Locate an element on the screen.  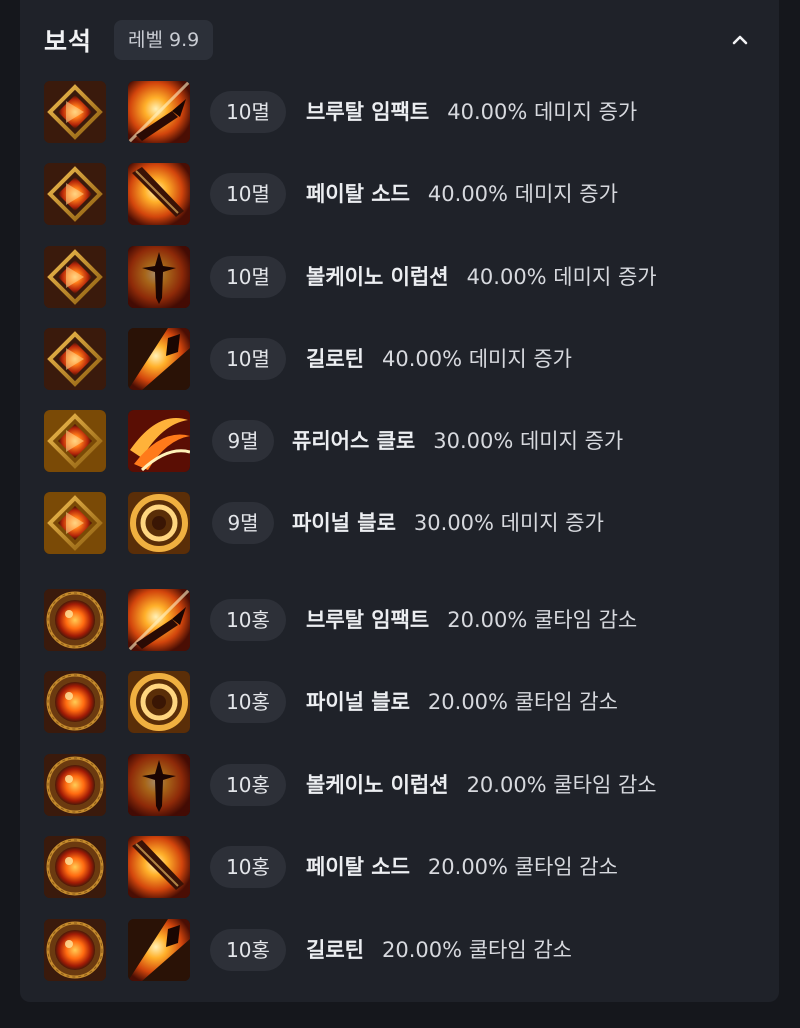
gem-description: 퓨리어스 클로 30.00% 데미지 증가 is located at coordinates (457, 441).